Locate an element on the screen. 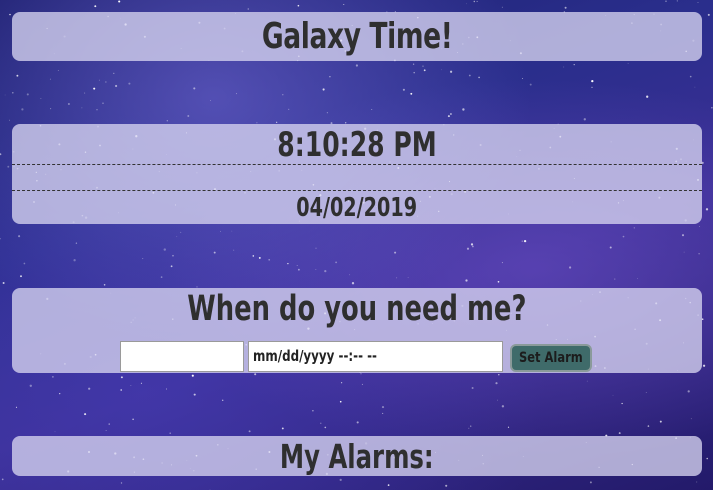 Image resolution: width=713 pixels, height=490 pixels. alarm-datetime-input: mm/dd/yyyy --:-- -- is located at coordinates (375, 356).